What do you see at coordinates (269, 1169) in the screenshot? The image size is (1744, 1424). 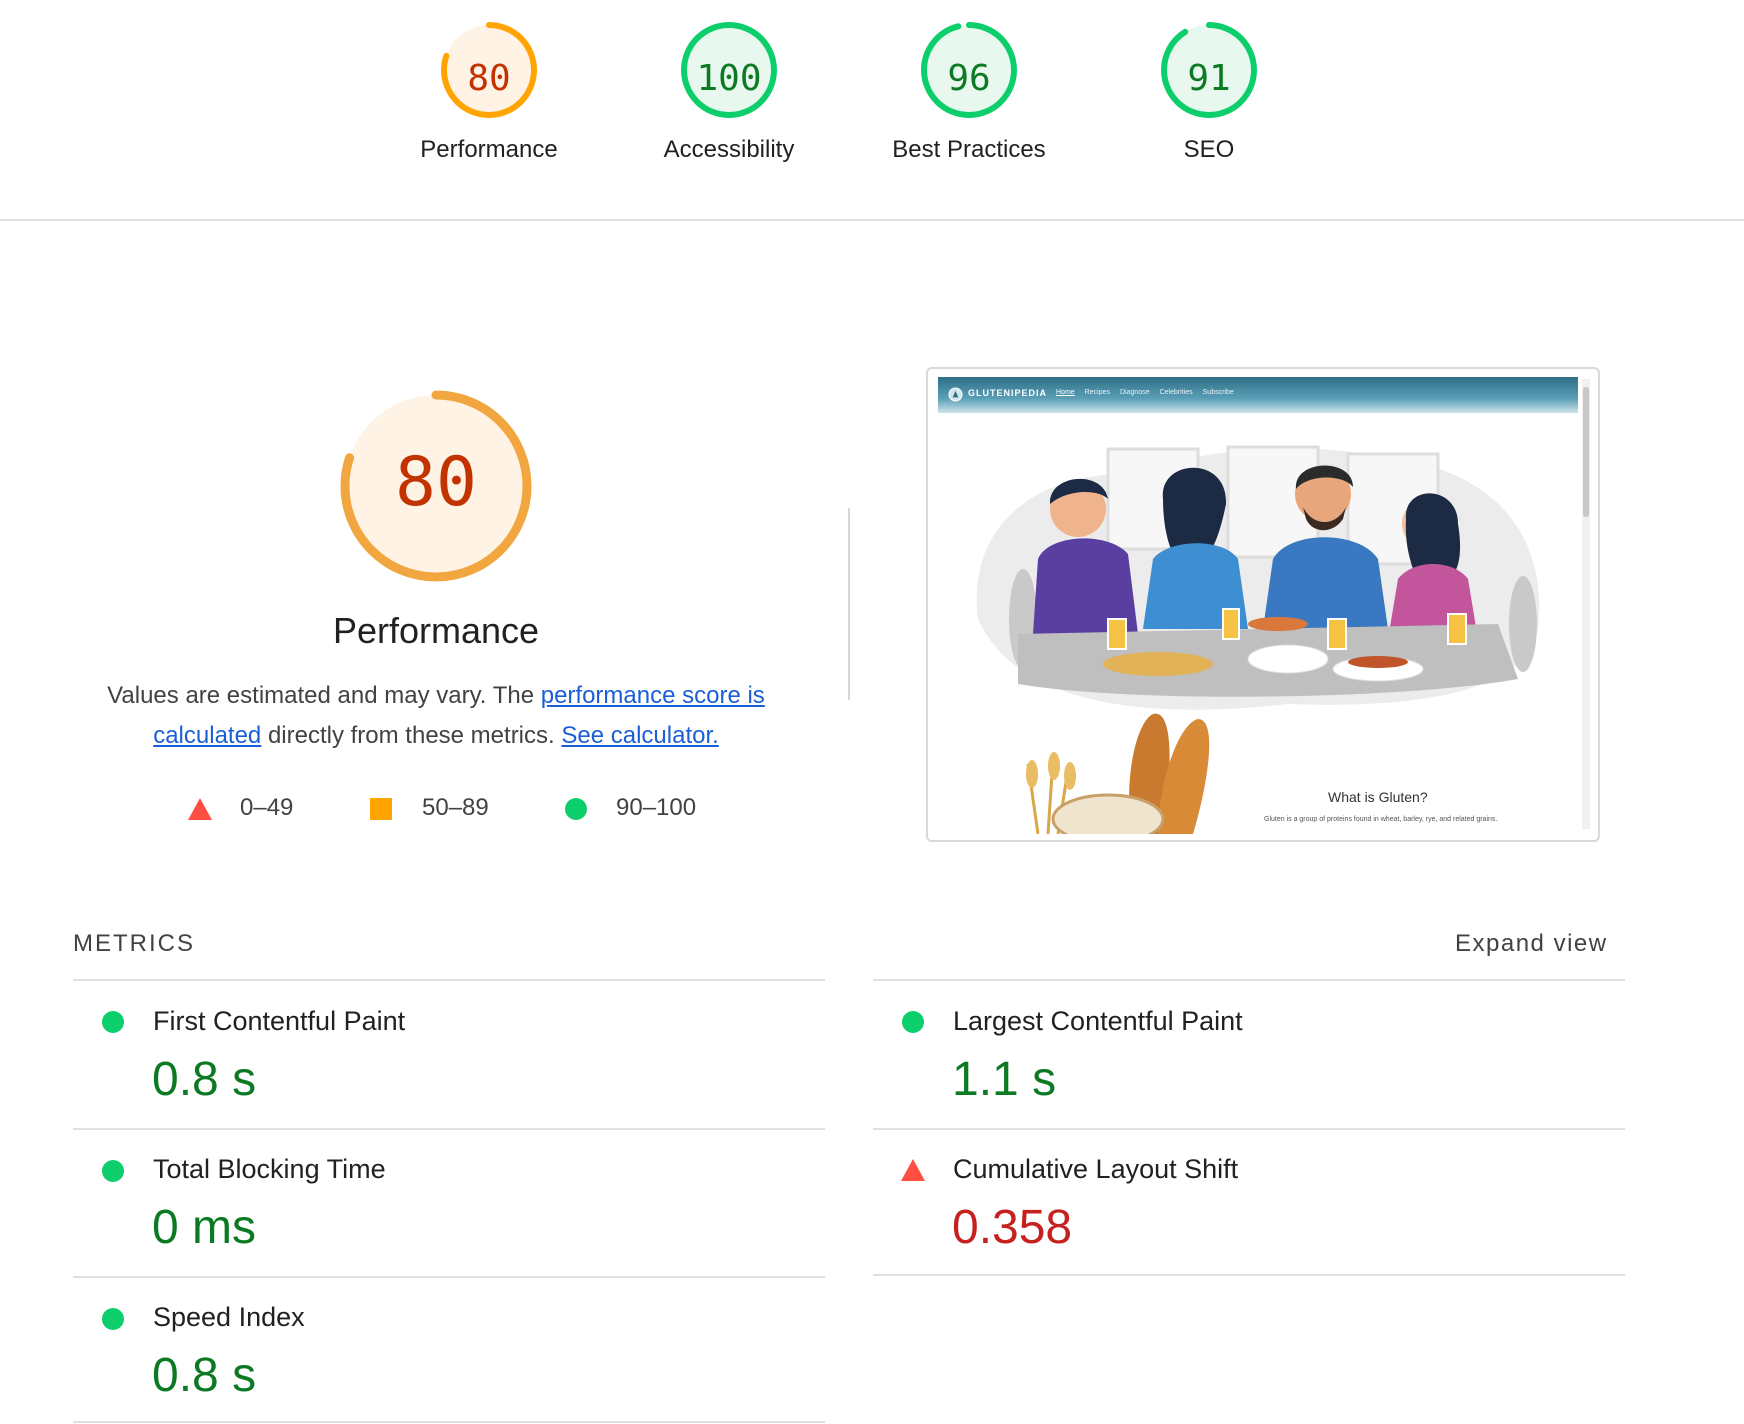 I see `metric-label: Total Blocking Time` at bounding box center [269, 1169].